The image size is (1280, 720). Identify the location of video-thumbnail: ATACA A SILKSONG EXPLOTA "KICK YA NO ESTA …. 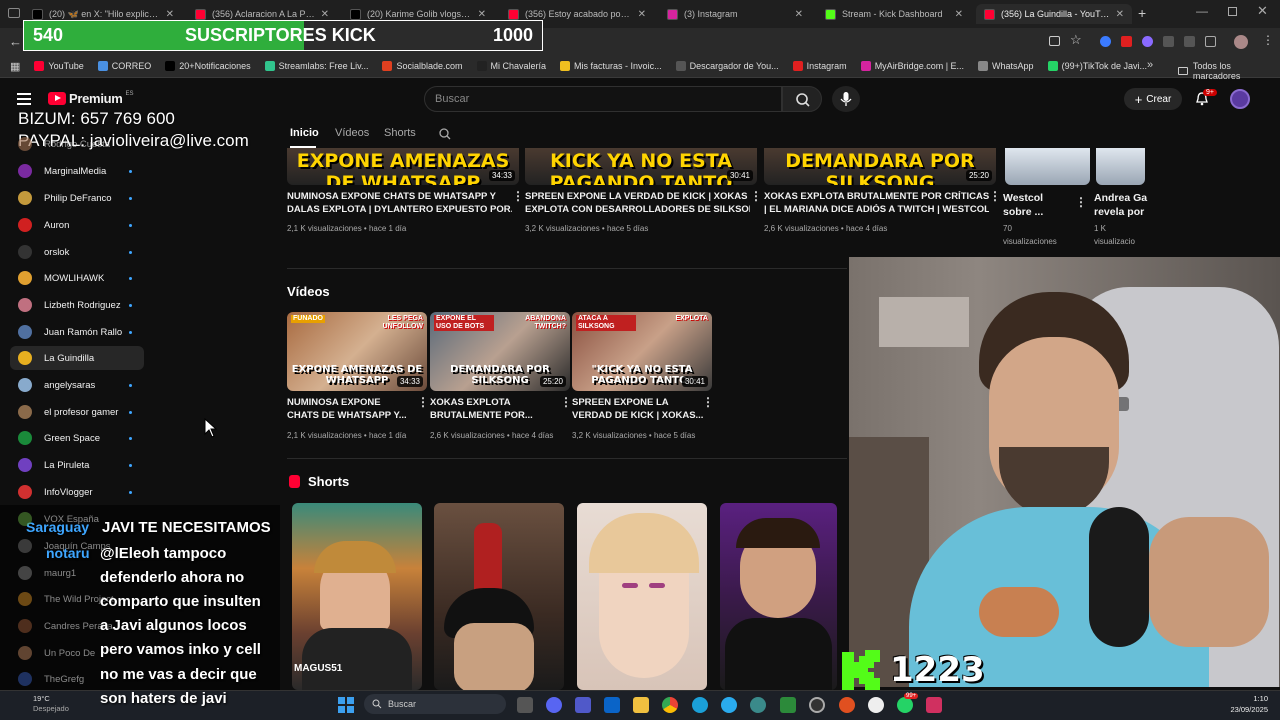
(642, 351).